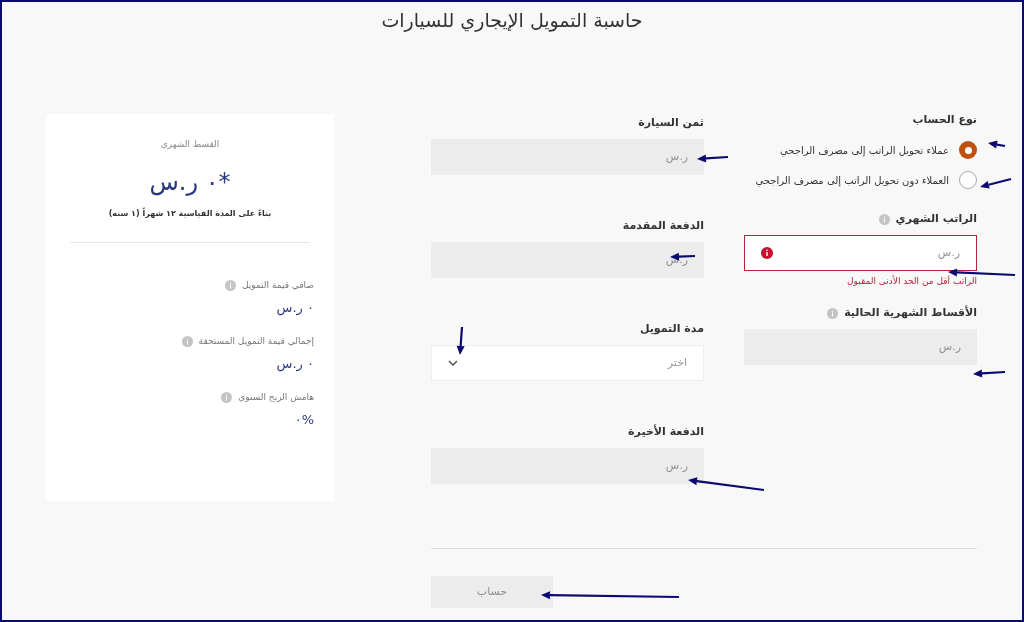 Image resolution: width=1024 pixels, height=622 pixels. Describe the element at coordinates (277, 285) in the screenshot. I see `summary-item-label: صافي قيمة التمويل` at that location.